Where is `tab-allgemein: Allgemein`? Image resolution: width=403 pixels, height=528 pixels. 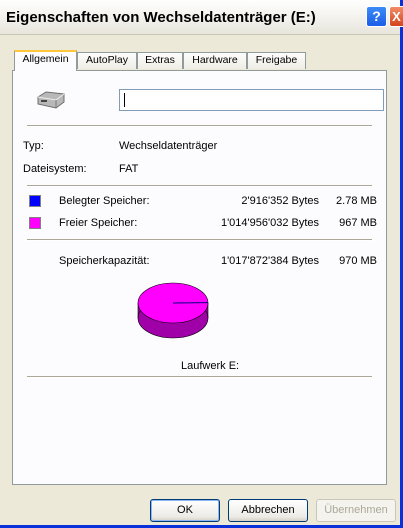 tab-allgemein: Allgemein is located at coordinates (45, 60).